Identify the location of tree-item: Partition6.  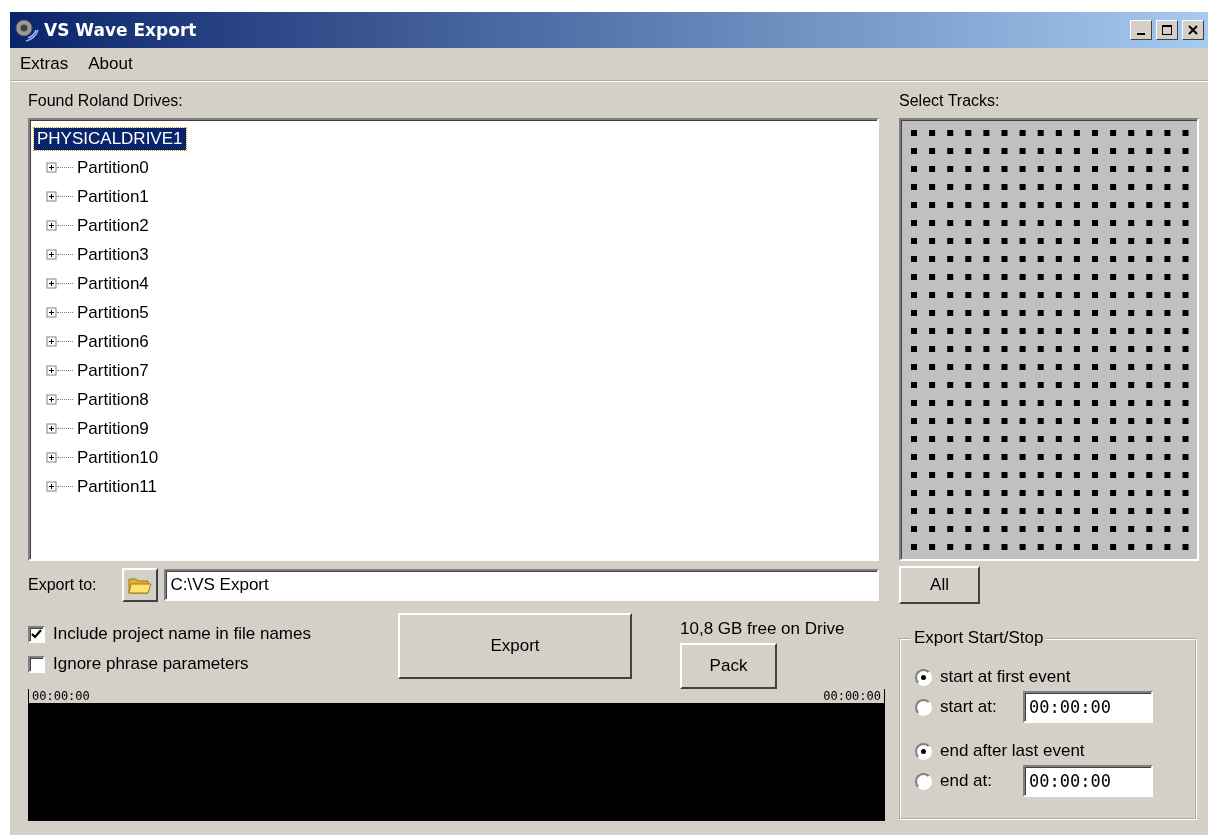
(113, 341).